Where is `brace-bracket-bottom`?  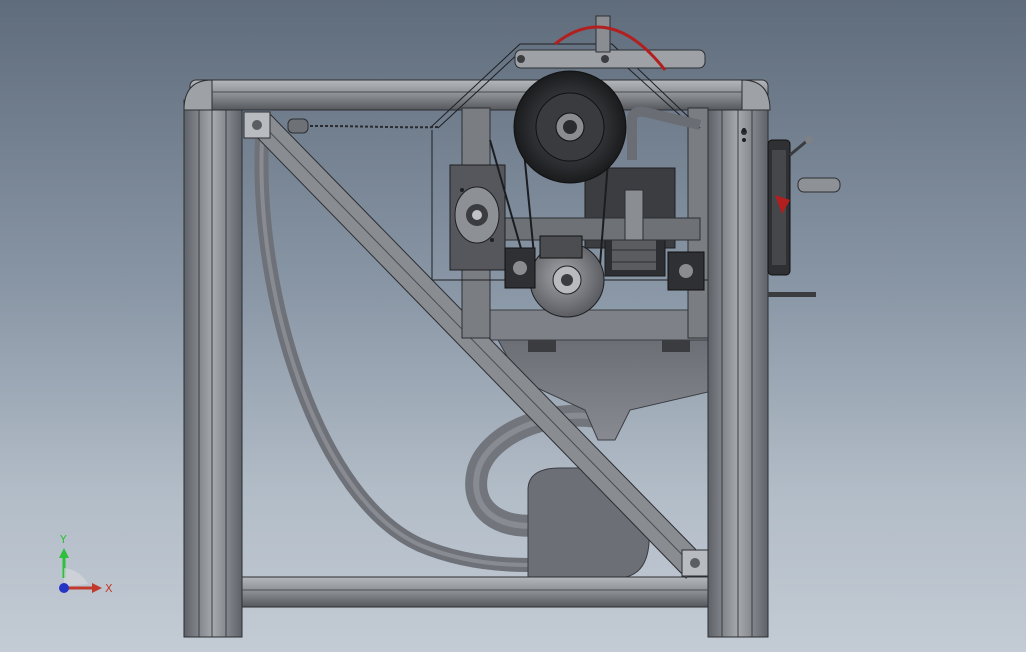 brace-bracket-bottom is located at coordinates (695, 563).